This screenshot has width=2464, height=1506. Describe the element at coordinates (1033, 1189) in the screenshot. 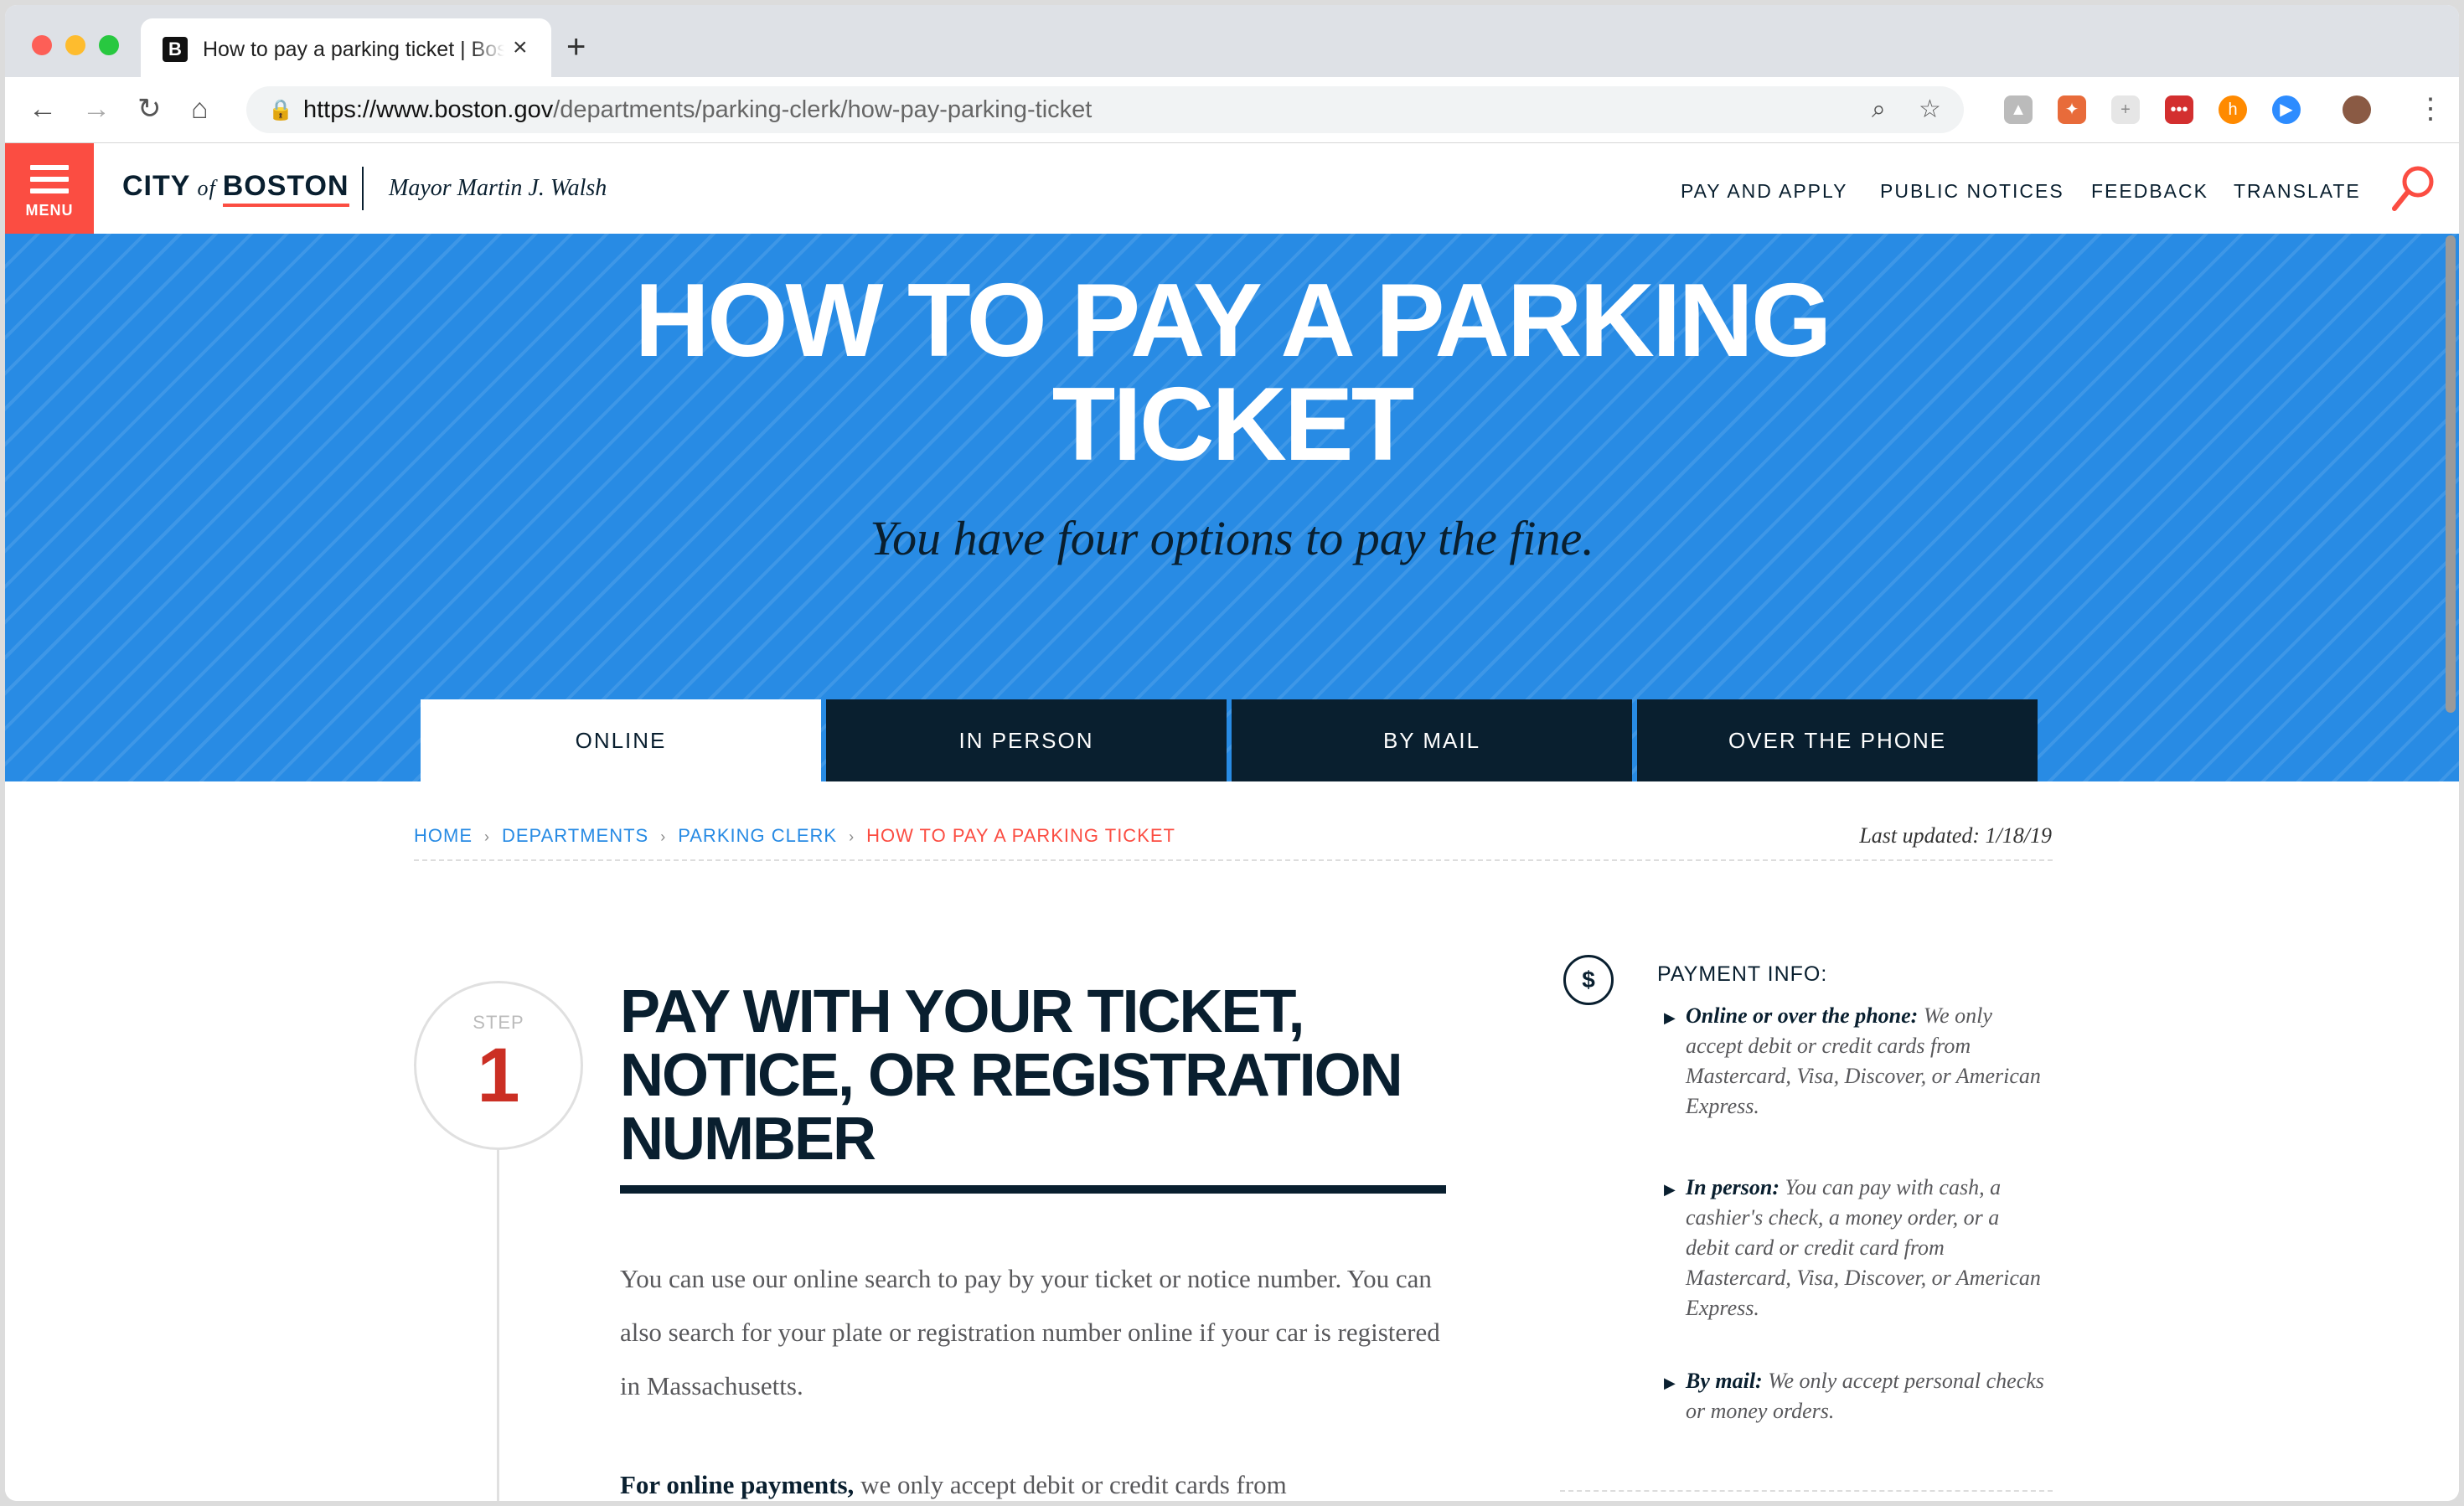

I see `step-title-rule` at that location.